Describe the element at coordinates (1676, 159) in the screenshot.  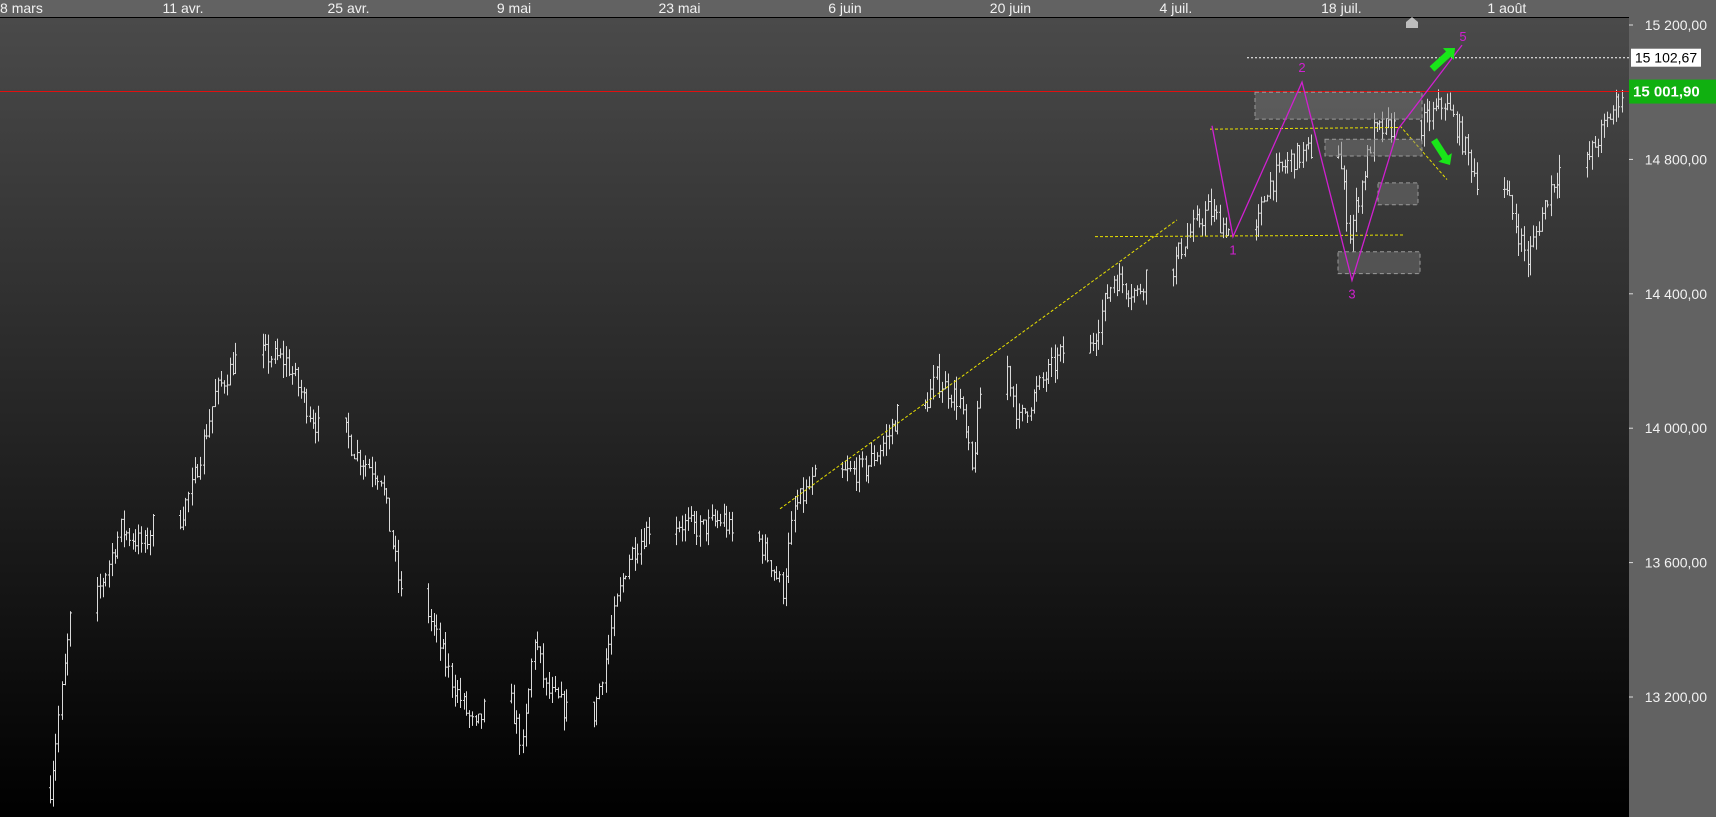
I see `y-tick-label: 14 800,00` at that location.